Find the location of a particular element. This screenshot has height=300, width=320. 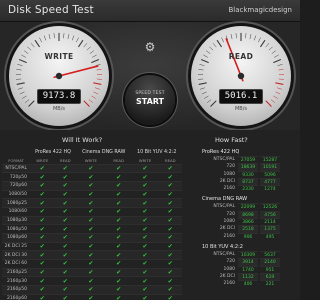

write-gauge: WRITE 9173.8 MB/s is located at coordinates (59, 76).